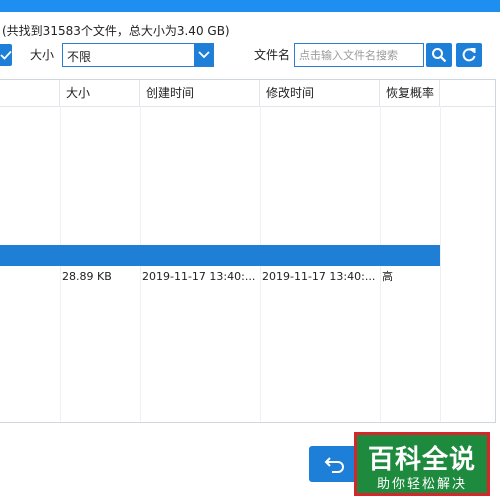 This screenshot has width=500, height=500. Describe the element at coordinates (200, 93) in the screenshot. I see `column-header-created: 创建时间` at that location.